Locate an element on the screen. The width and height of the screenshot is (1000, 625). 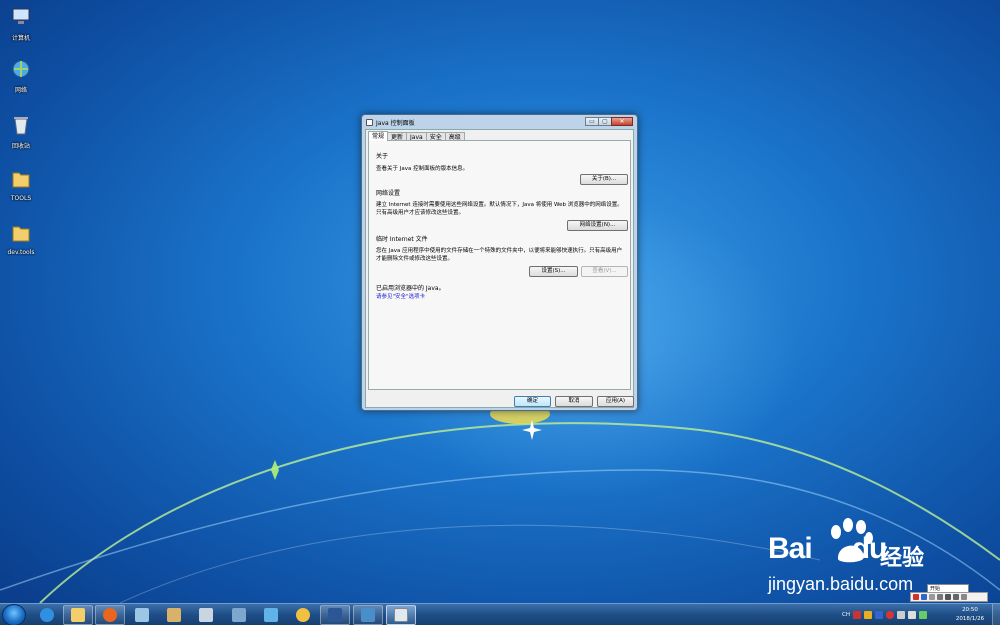
taskbar-java is located at coordinates (401, 615).